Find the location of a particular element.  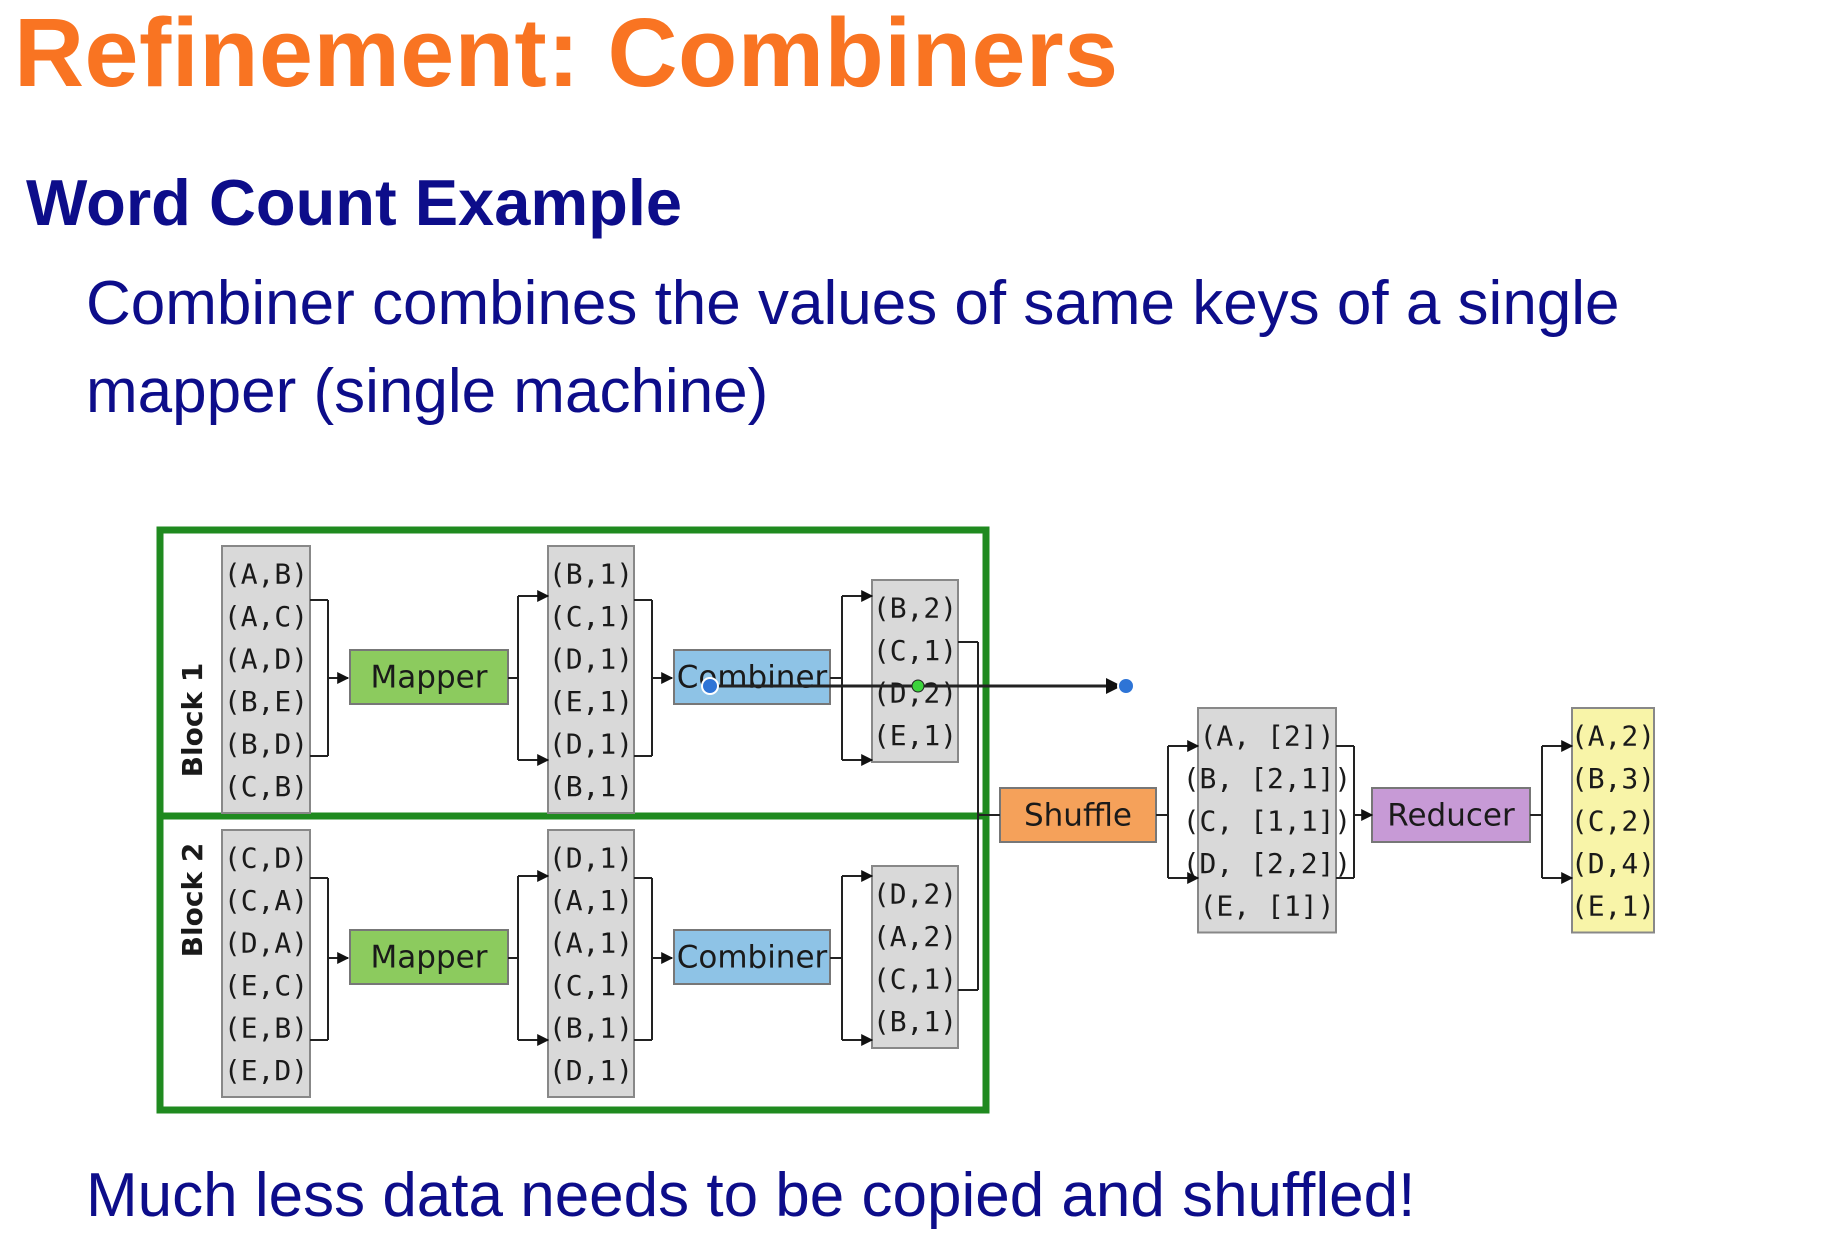

output-pair: (A,2) is located at coordinates (1613, 735).